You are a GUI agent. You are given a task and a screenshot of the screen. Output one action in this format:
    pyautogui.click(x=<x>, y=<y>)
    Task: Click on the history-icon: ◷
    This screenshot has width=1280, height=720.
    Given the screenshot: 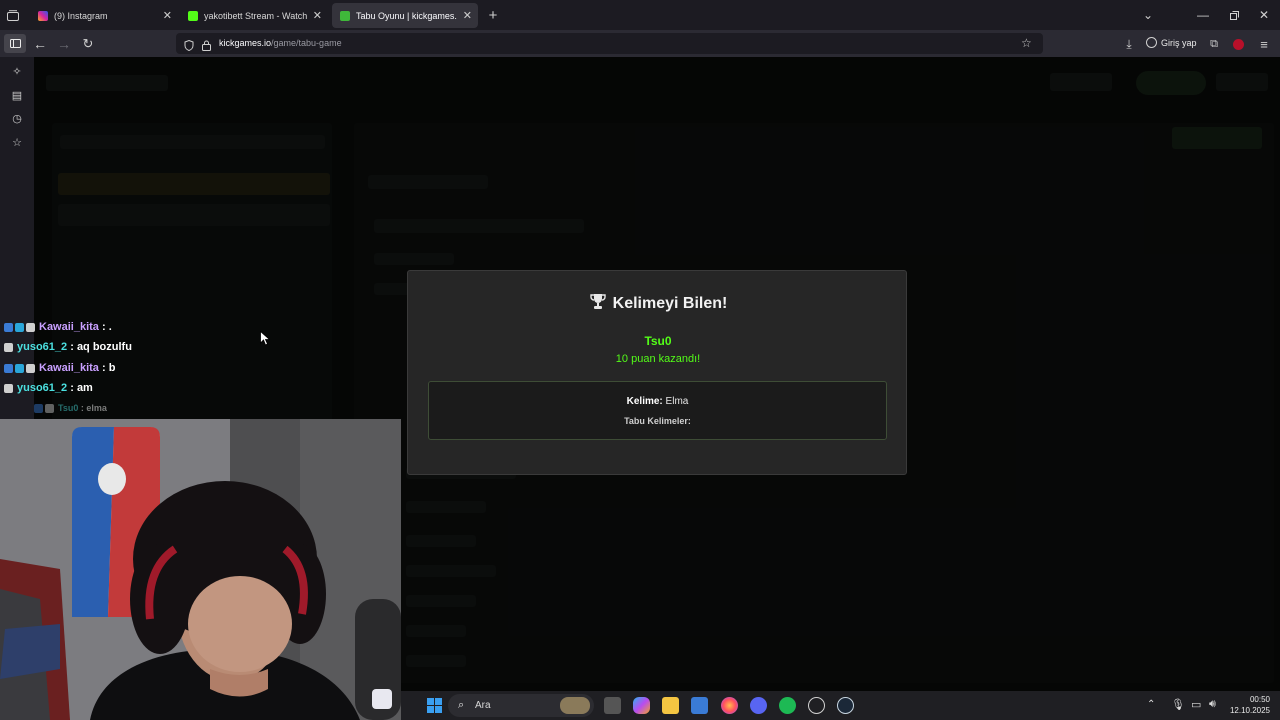 What is the action you would take?
    pyautogui.click(x=17, y=118)
    